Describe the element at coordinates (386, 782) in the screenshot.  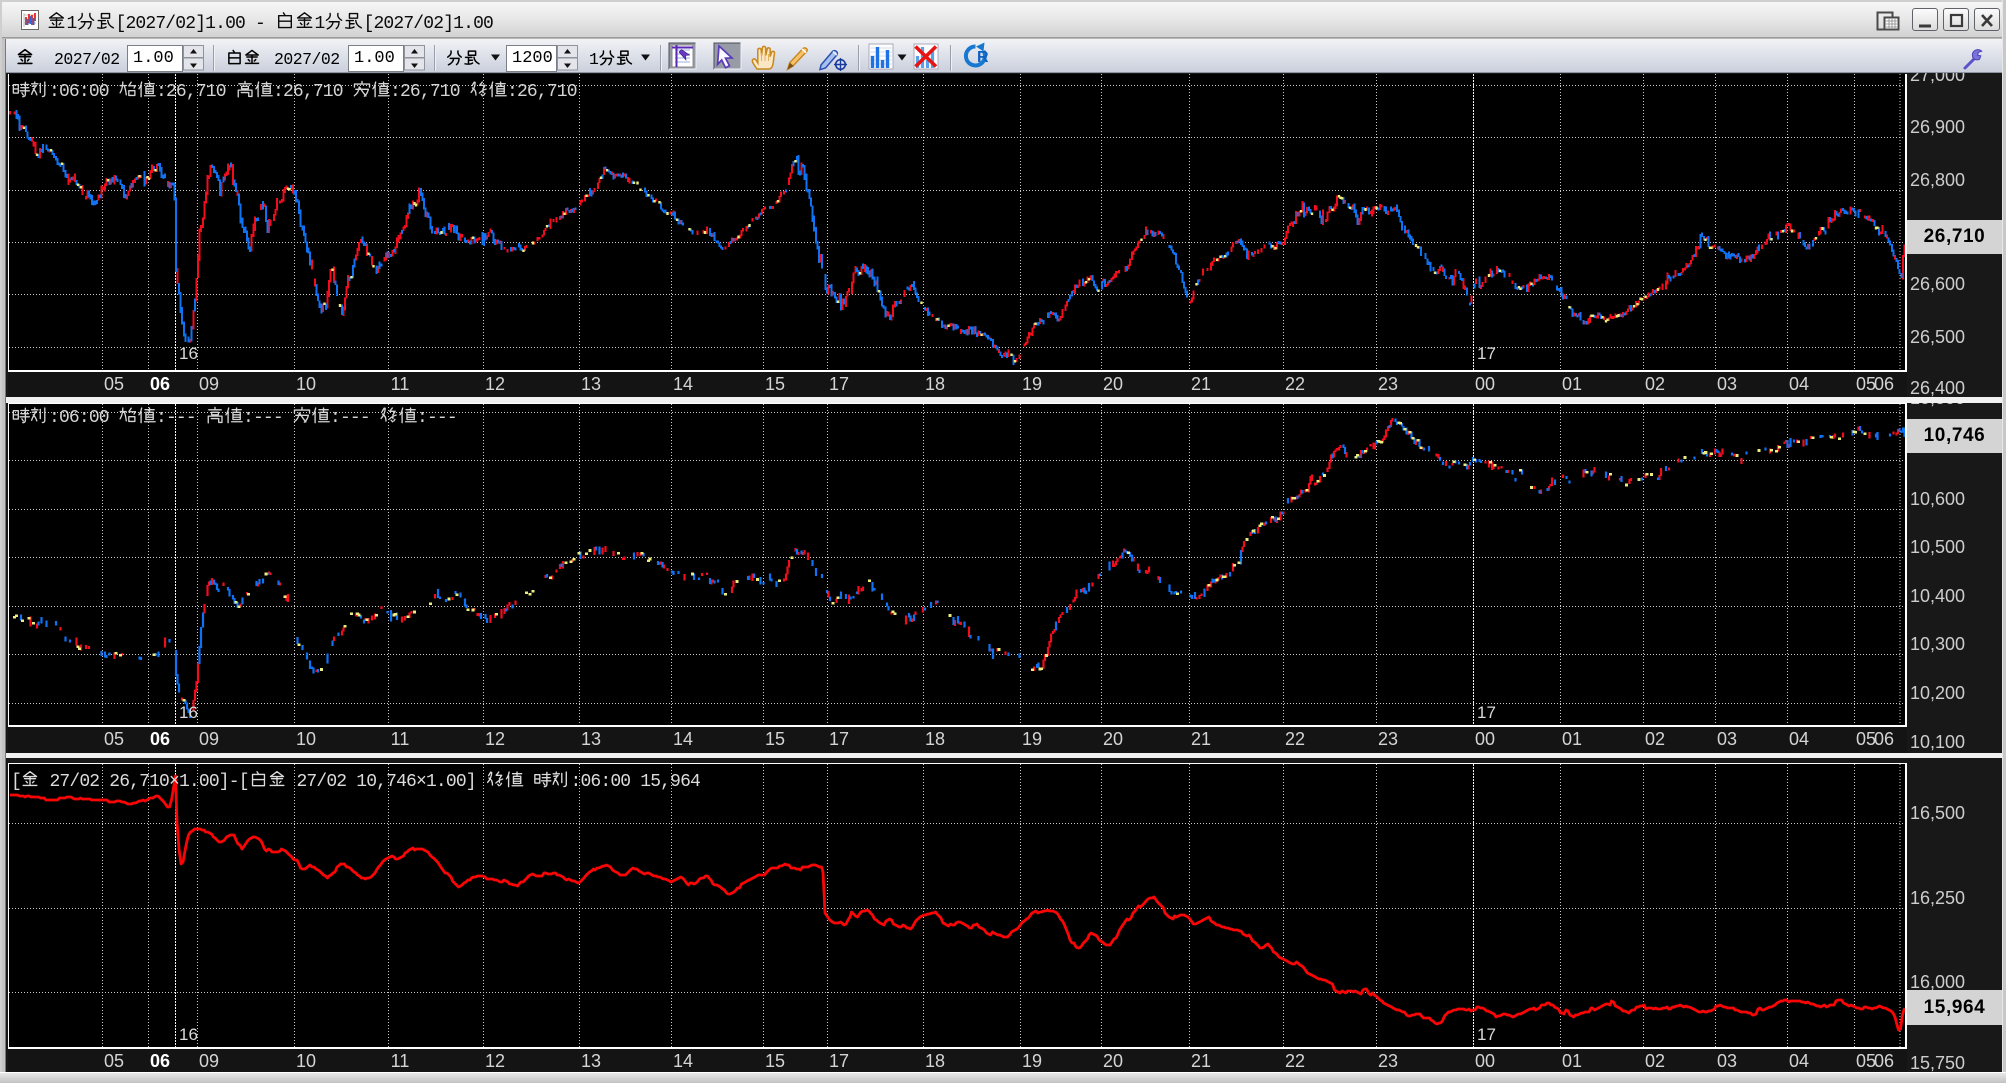
I see `svg-text: 27/02 10,746×1.00]` at that location.